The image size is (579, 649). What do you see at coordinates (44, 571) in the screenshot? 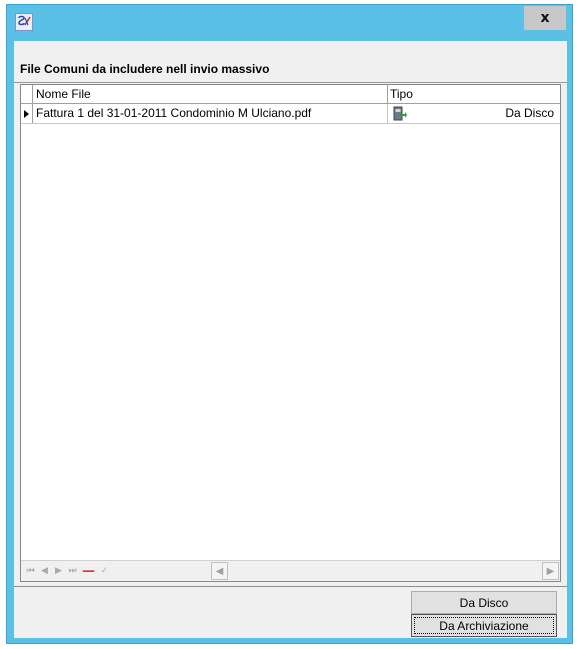
I see `prior-record-icon: ◀` at bounding box center [44, 571].